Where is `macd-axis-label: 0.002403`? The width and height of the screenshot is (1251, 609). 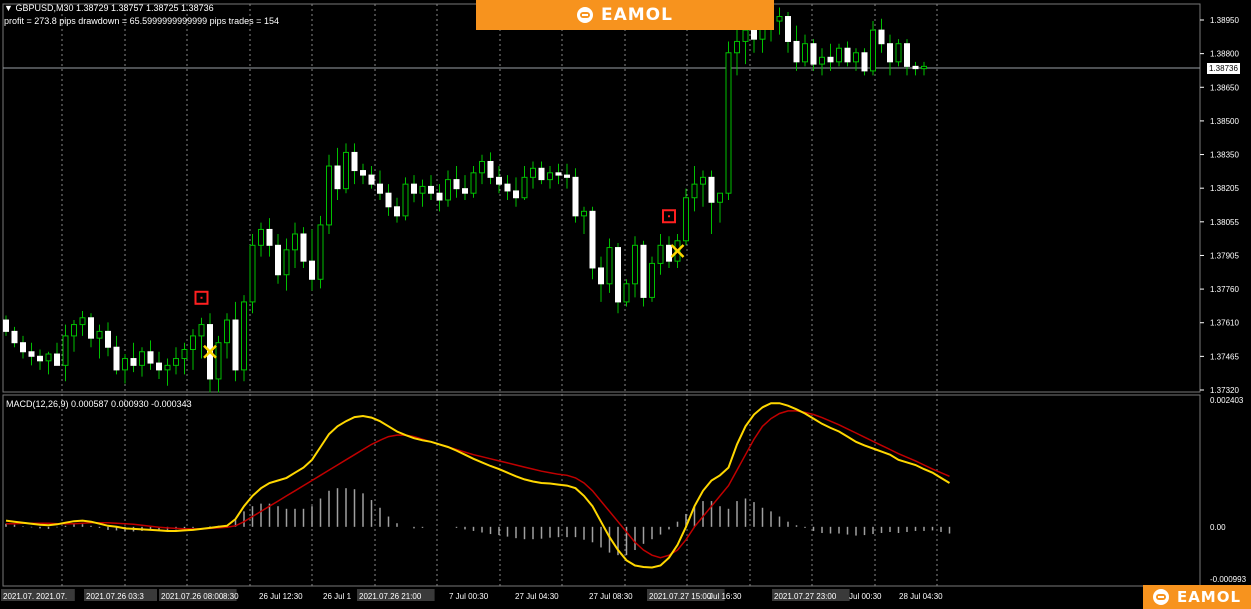 macd-axis-label: 0.002403 is located at coordinates (1227, 400).